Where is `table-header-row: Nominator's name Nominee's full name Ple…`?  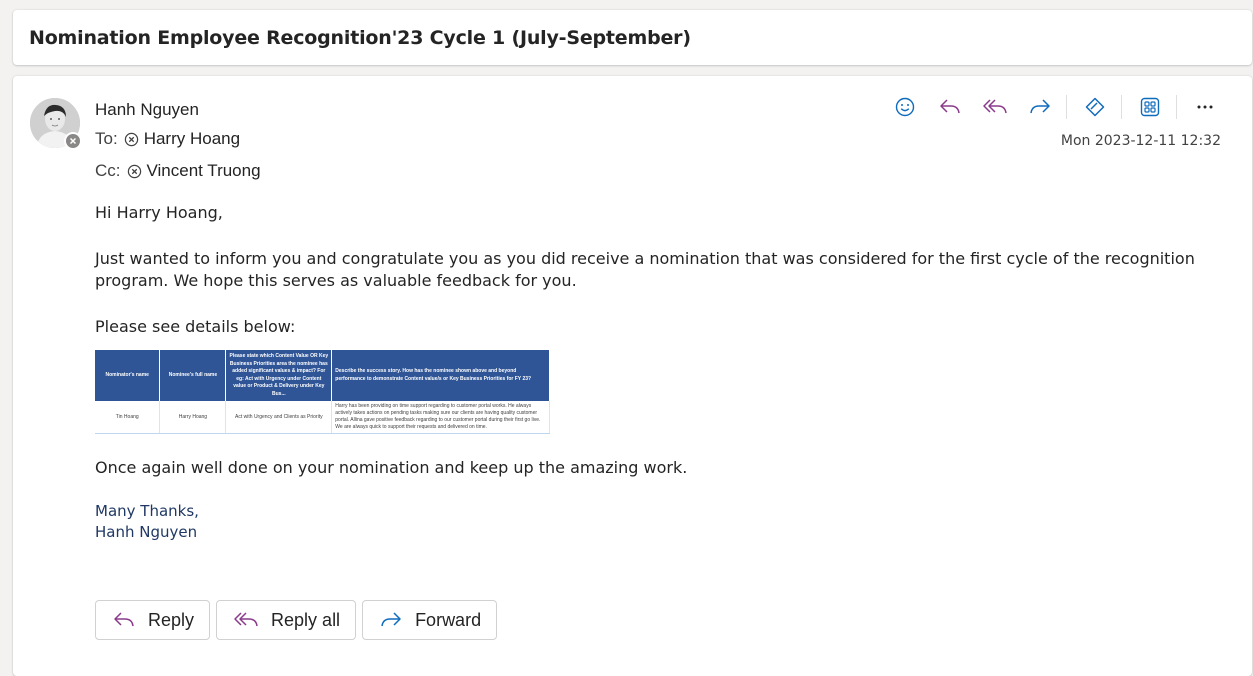
table-header-row: Nominator's name Nominee's full name Ple… is located at coordinates (322, 375).